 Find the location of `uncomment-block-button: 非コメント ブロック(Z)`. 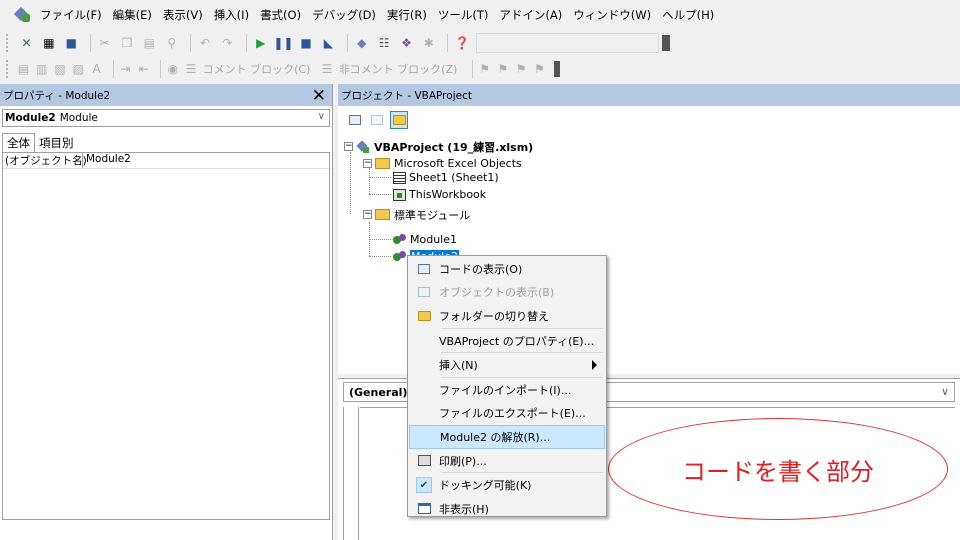

uncomment-block-button: 非コメント ブロック(Z) is located at coordinates (398, 69).